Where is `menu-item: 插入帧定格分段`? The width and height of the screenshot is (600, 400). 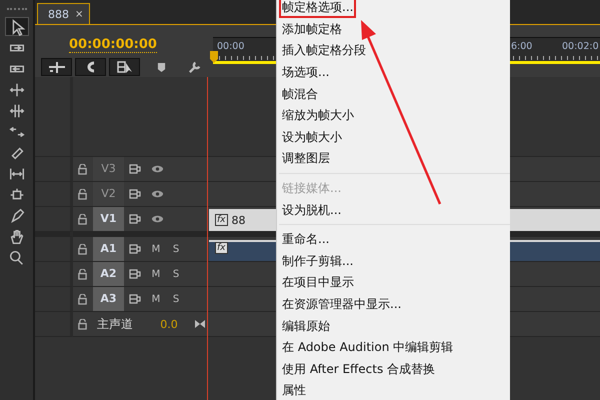 menu-item: 插入帧定格分段 is located at coordinates (394, 51).